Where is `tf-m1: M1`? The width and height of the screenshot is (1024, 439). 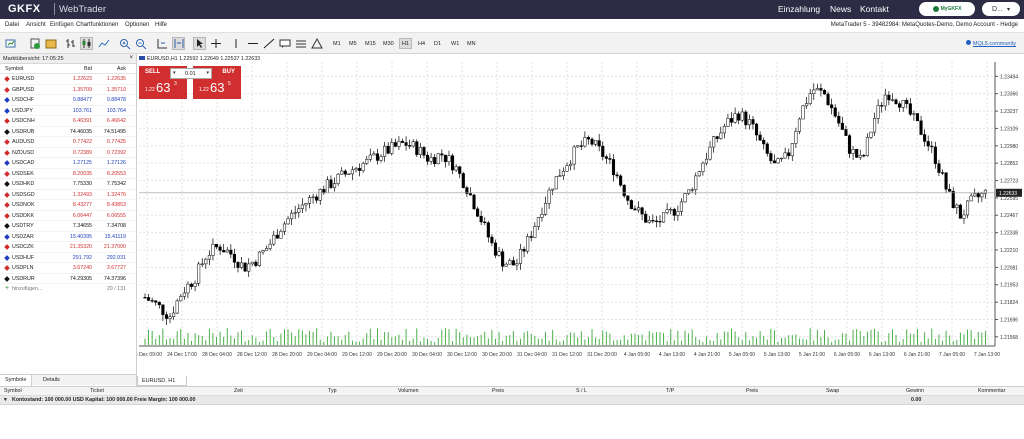
tf-m1: M1 is located at coordinates (337, 43).